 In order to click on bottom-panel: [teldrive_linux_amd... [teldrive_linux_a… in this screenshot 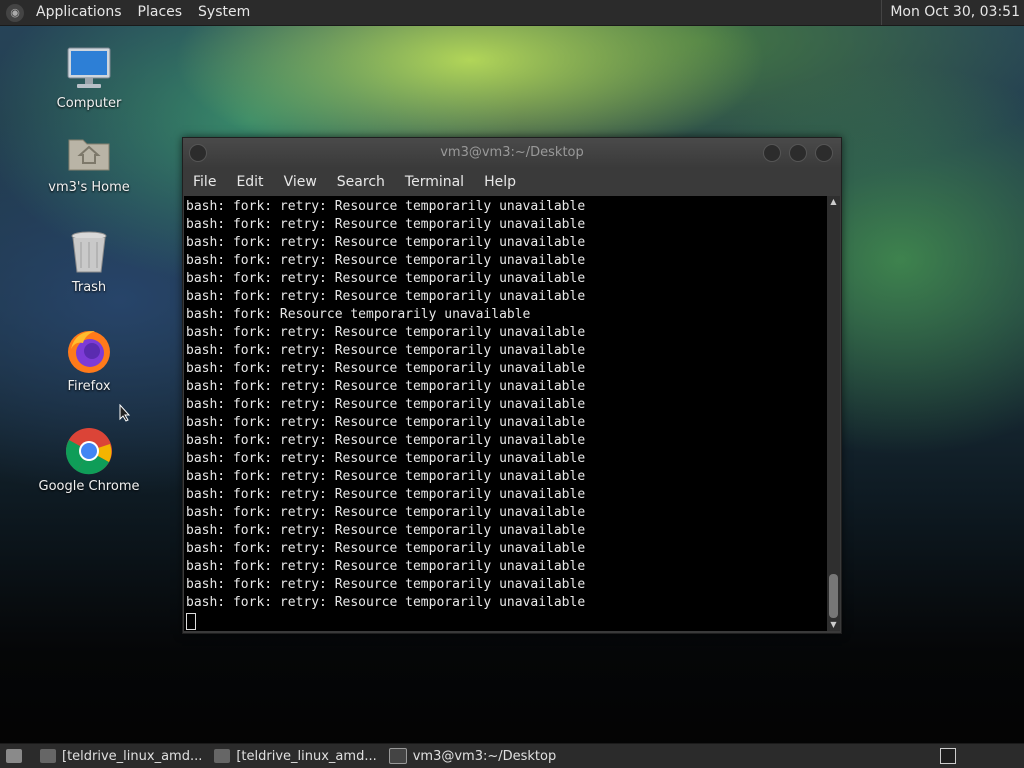, I will do `click(512, 755)`.